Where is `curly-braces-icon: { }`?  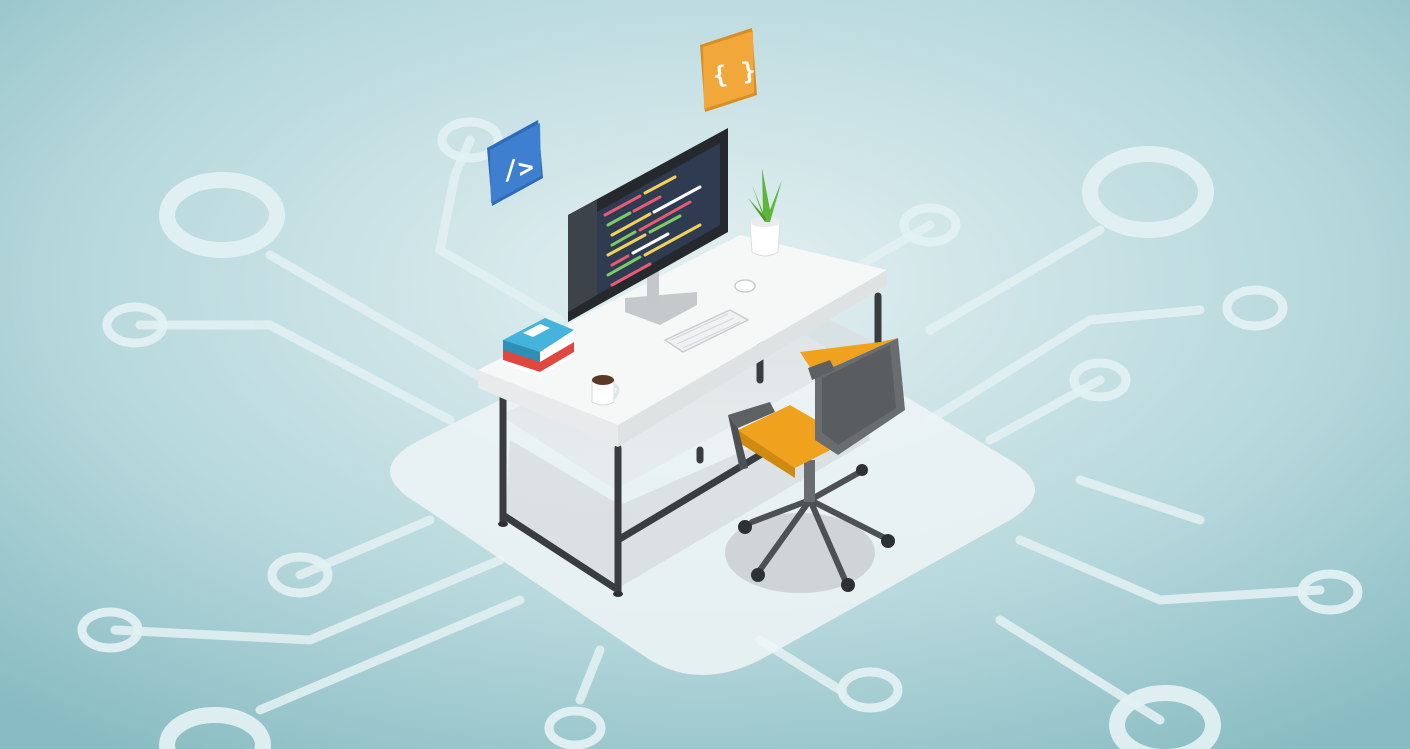
curly-braces-icon: { } is located at coordinates (734, 73).